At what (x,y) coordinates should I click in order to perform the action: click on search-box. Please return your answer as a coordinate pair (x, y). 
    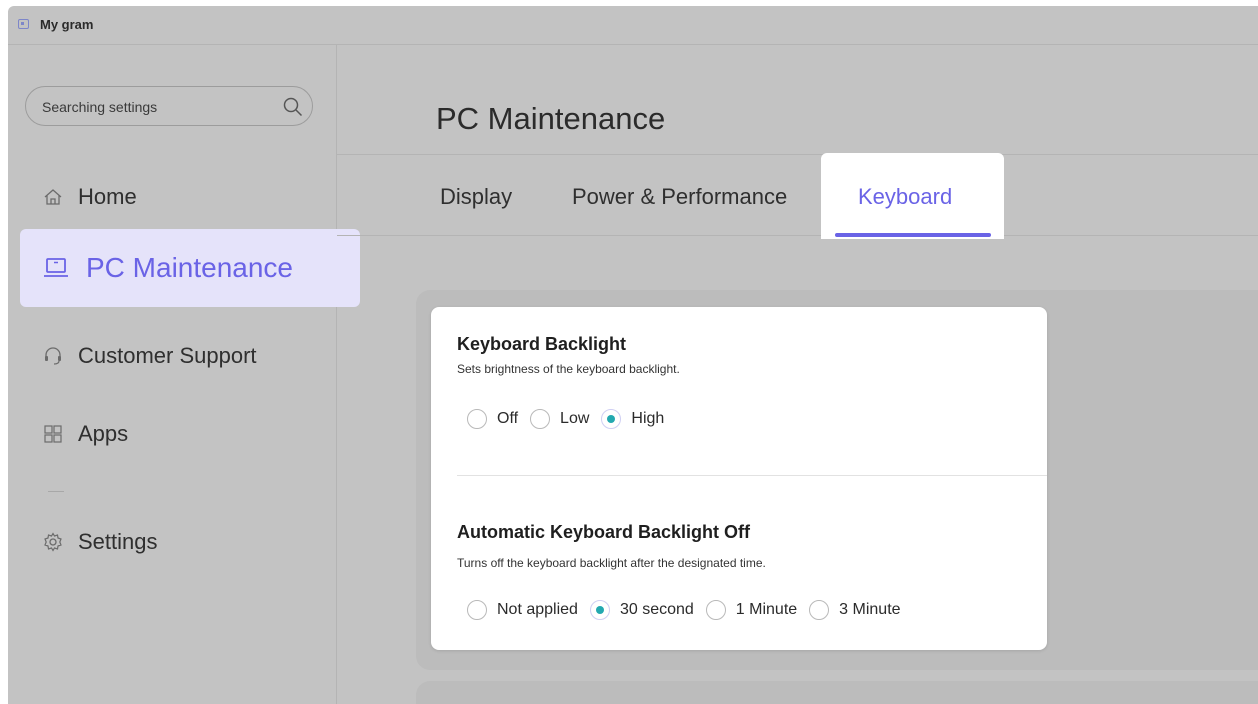
    Looking at the image, I should click on (169, 106).